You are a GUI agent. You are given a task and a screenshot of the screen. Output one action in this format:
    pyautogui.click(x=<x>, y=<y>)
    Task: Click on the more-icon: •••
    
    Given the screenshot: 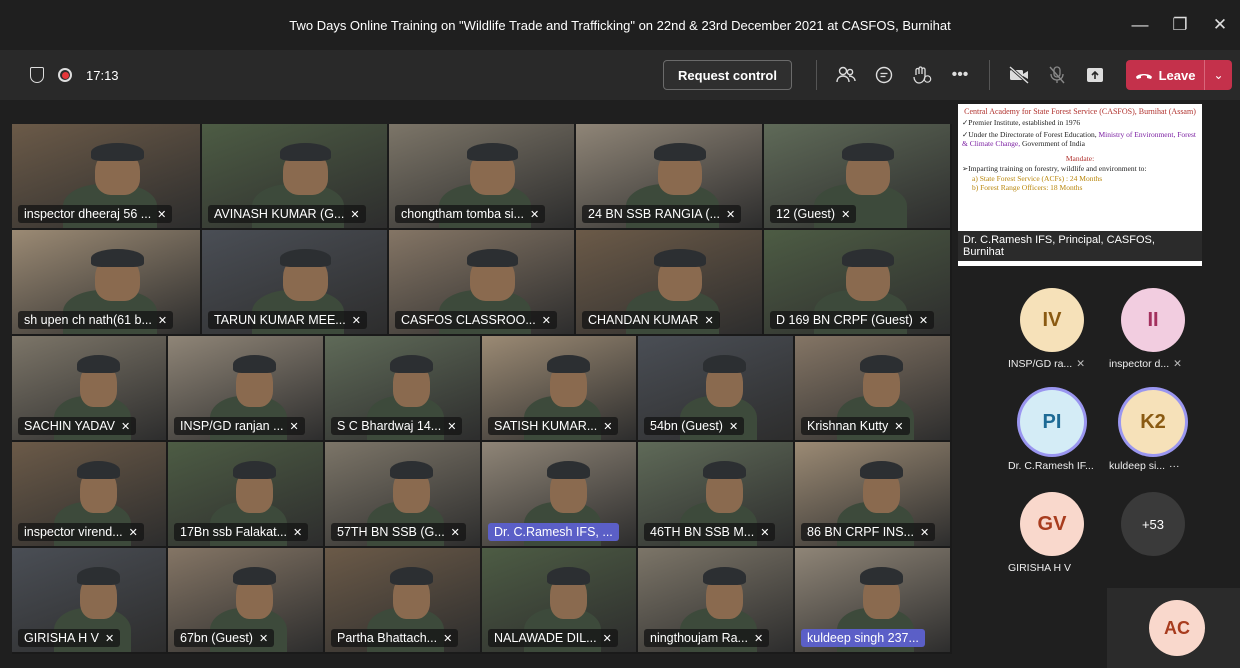 What is the action you would take?
    pyautogui.click(x=960, y=75)
    